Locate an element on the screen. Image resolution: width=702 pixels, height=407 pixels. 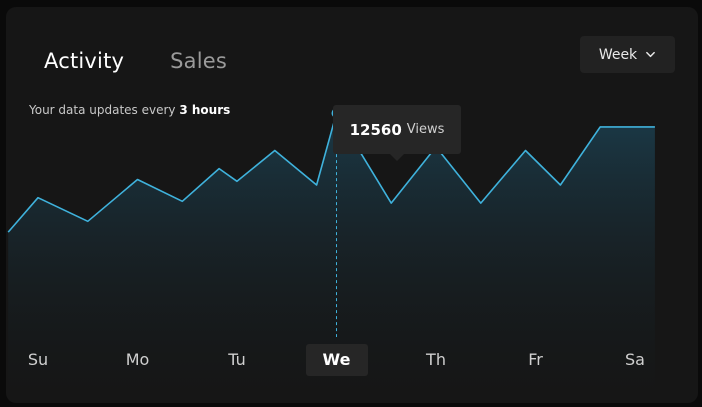
day-label-tu: Tu is located at coordinates (236, 360).